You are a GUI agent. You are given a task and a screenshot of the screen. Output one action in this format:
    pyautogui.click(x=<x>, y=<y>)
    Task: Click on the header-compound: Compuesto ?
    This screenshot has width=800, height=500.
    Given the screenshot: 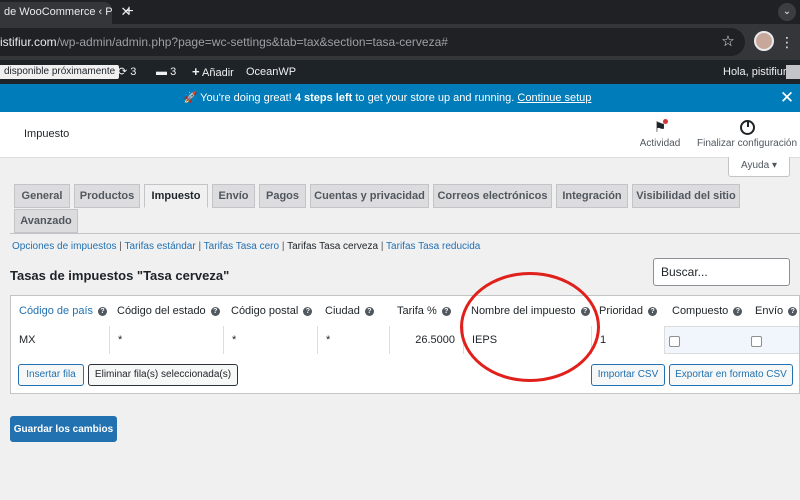 What is the action you would take?
    pyautogui.click(x=707, y=311)
    